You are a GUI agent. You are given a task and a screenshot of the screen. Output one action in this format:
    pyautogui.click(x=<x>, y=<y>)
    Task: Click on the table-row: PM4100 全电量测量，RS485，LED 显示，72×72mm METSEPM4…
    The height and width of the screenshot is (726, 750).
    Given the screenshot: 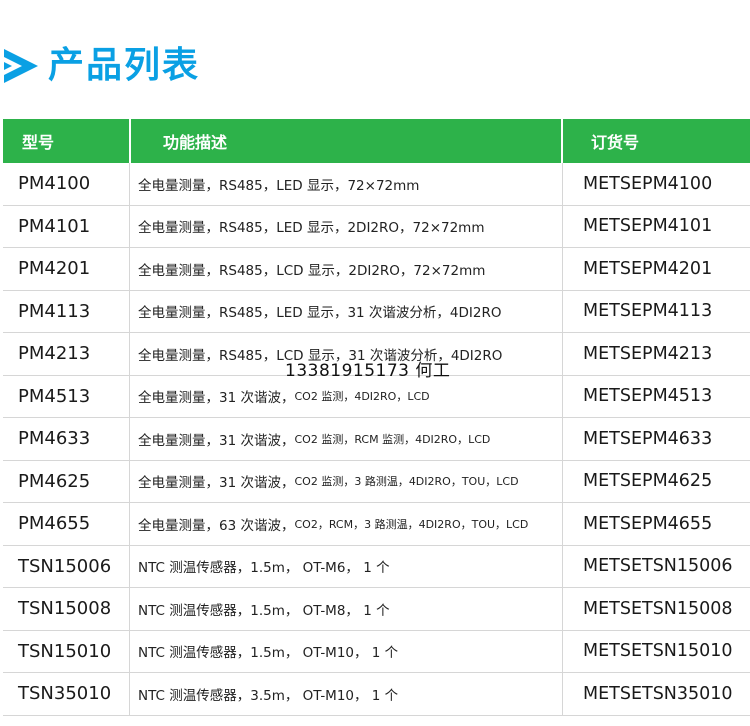 What is the action you would take?
    pyautogui.click(x=376, y=184)
    